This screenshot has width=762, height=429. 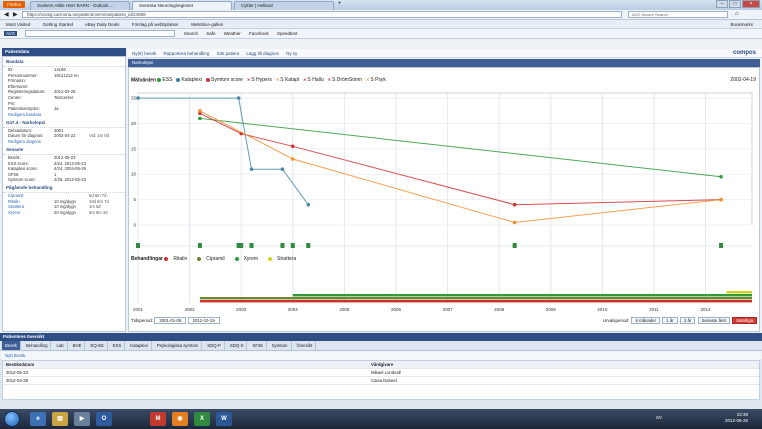 I want to click on overview-tab: Behandling, so click(x=37, y=345).